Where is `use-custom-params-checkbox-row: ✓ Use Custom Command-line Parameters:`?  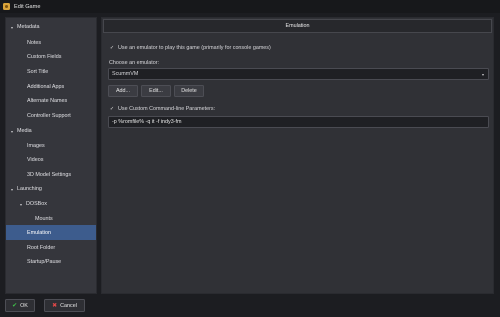
use-custom-params-checkbox-row: ✓ Use Custom Command-line Parameters: is located at coordinates (162, 109).